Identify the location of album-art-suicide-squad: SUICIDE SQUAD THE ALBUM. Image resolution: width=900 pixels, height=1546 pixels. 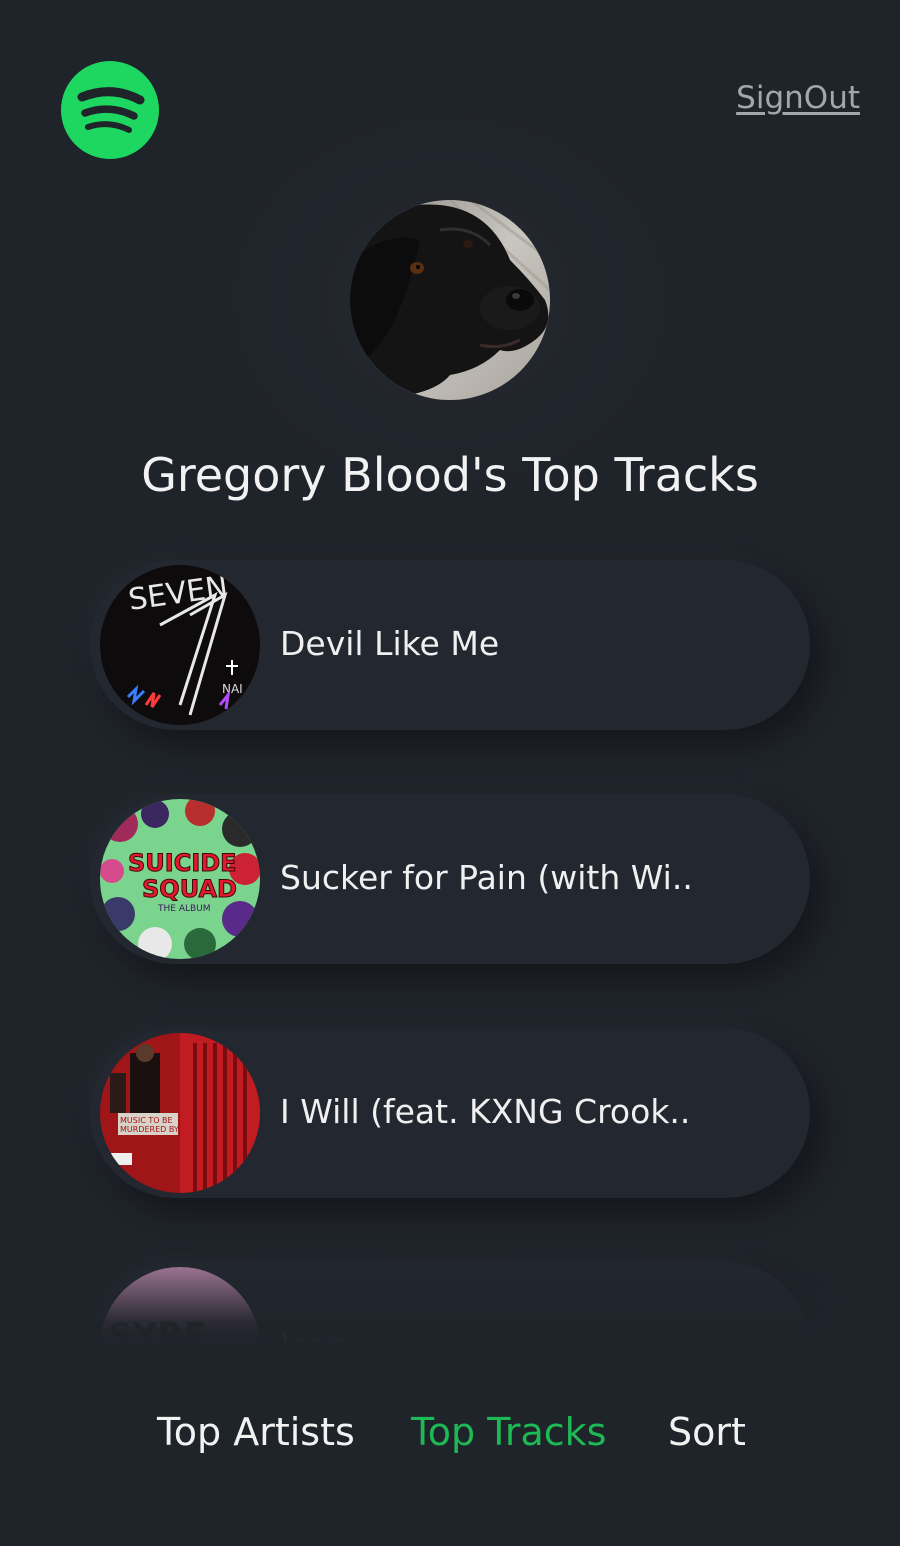
(180, 879).